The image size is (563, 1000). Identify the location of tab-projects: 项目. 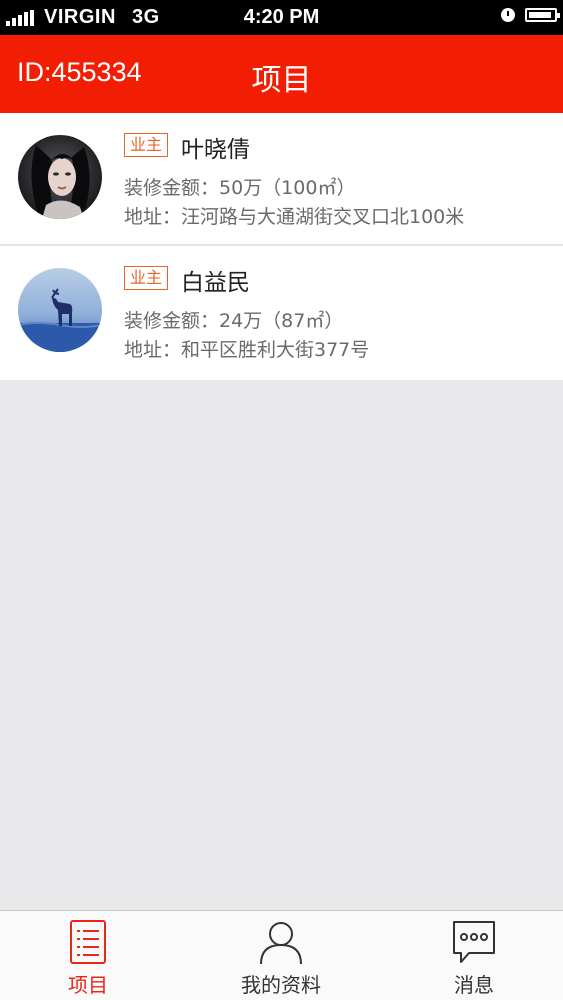
(88, 955).